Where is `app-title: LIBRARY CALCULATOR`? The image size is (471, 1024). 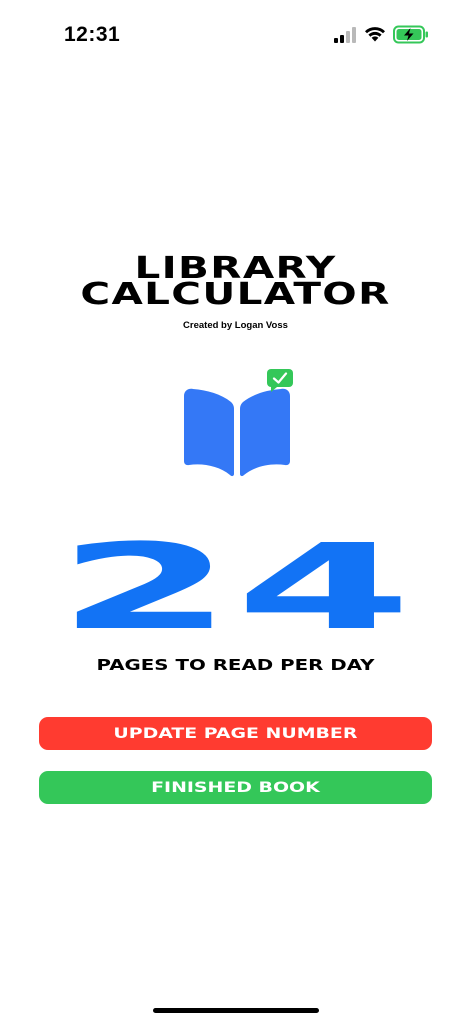
app-title: LIBRARY CALCULATOR is located at coordinates (235, 283).